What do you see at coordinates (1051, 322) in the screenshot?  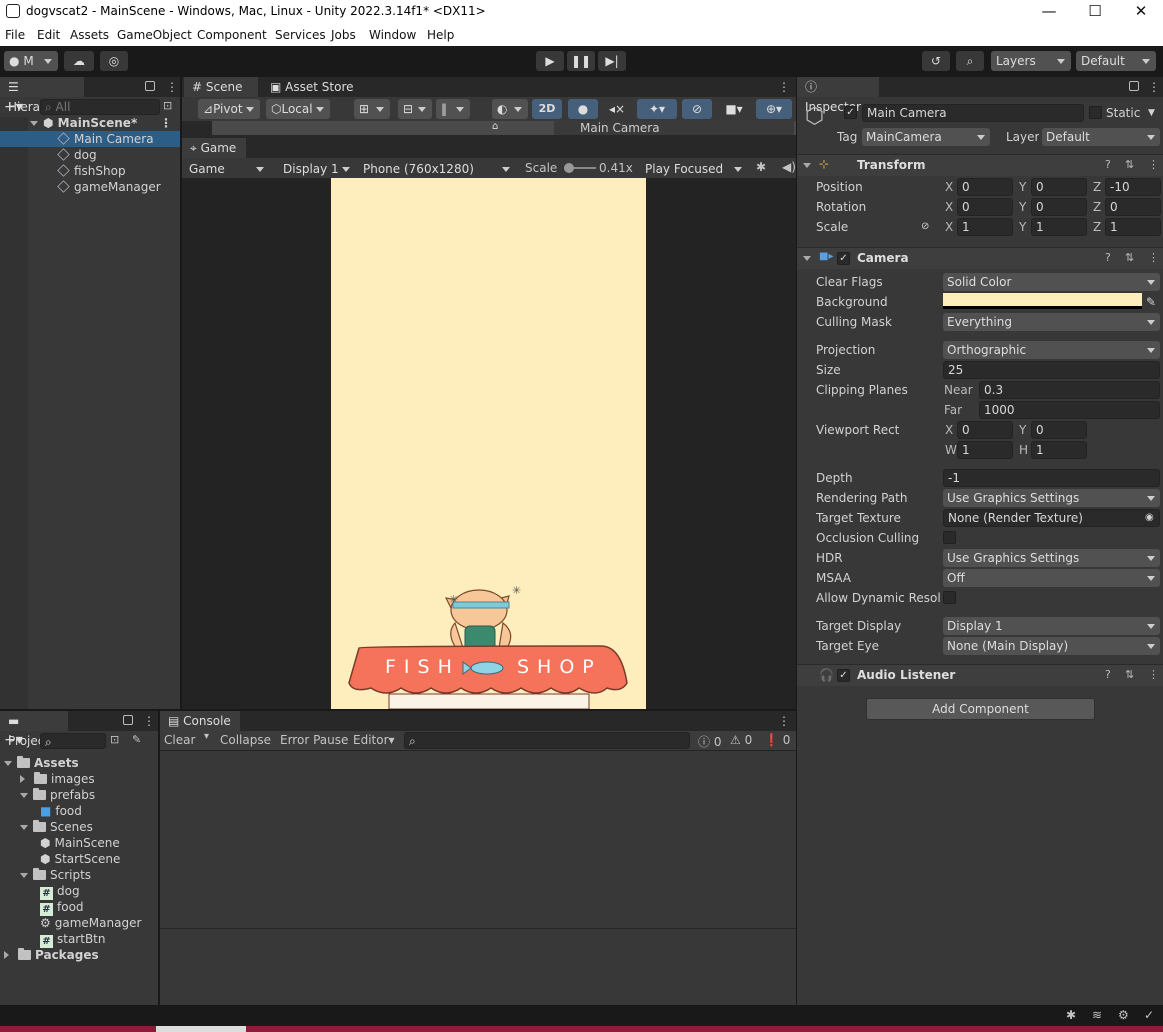 I see `culling-mask-dropdown: Everything` at bounding box center [1051, 322].